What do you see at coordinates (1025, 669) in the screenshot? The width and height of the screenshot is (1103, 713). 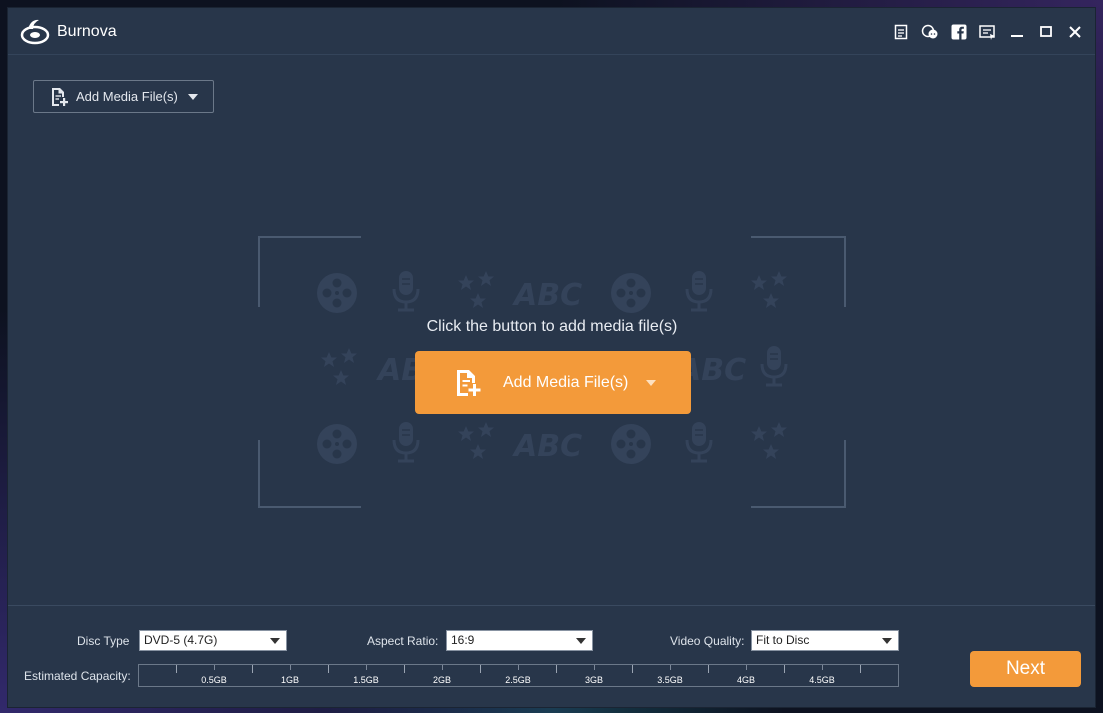 I see `next-button: Next` at bounding box center [1025, 669].